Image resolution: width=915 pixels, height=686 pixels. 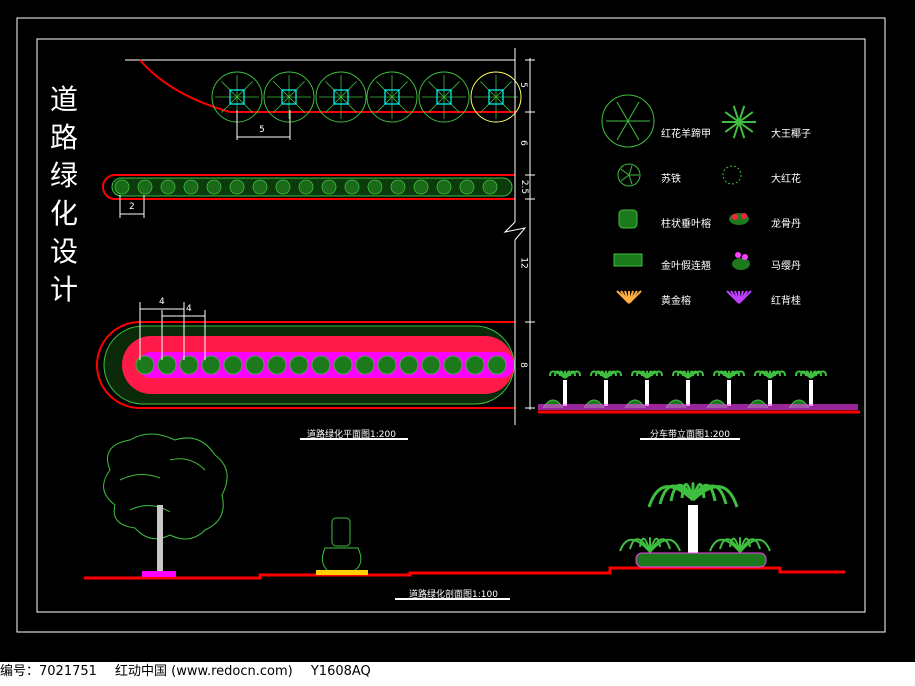 I want to click on section-palm-group, so click(x=695, y=525).